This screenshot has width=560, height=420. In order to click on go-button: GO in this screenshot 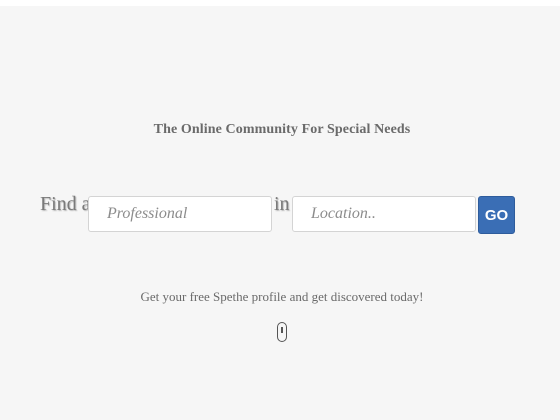, I will do `click(496, 215)`.